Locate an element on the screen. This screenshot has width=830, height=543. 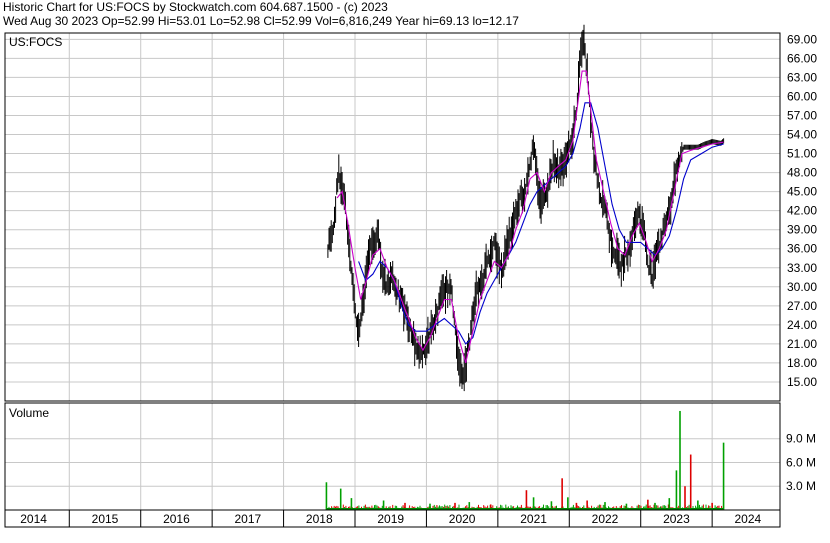
year-label: 2014 is located at coordinates (33, 519).